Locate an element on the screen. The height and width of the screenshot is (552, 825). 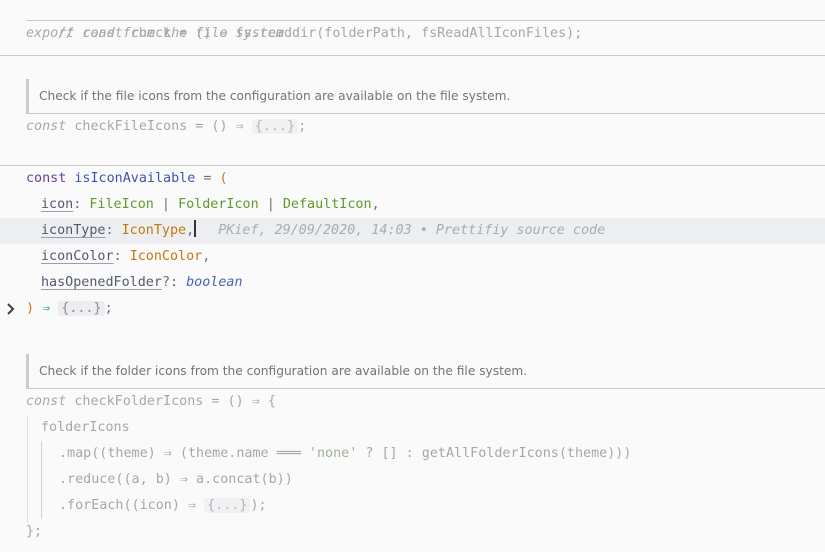
keyword-export: export is located at coordinates (50, 33).